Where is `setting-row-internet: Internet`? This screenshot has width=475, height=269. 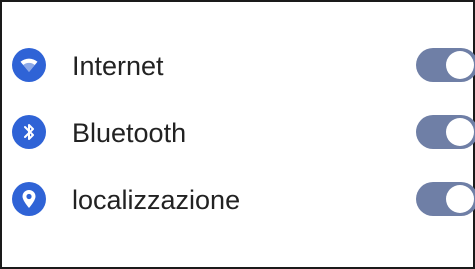 setting-row-internet: Internet is located at coordinates (238, 66).